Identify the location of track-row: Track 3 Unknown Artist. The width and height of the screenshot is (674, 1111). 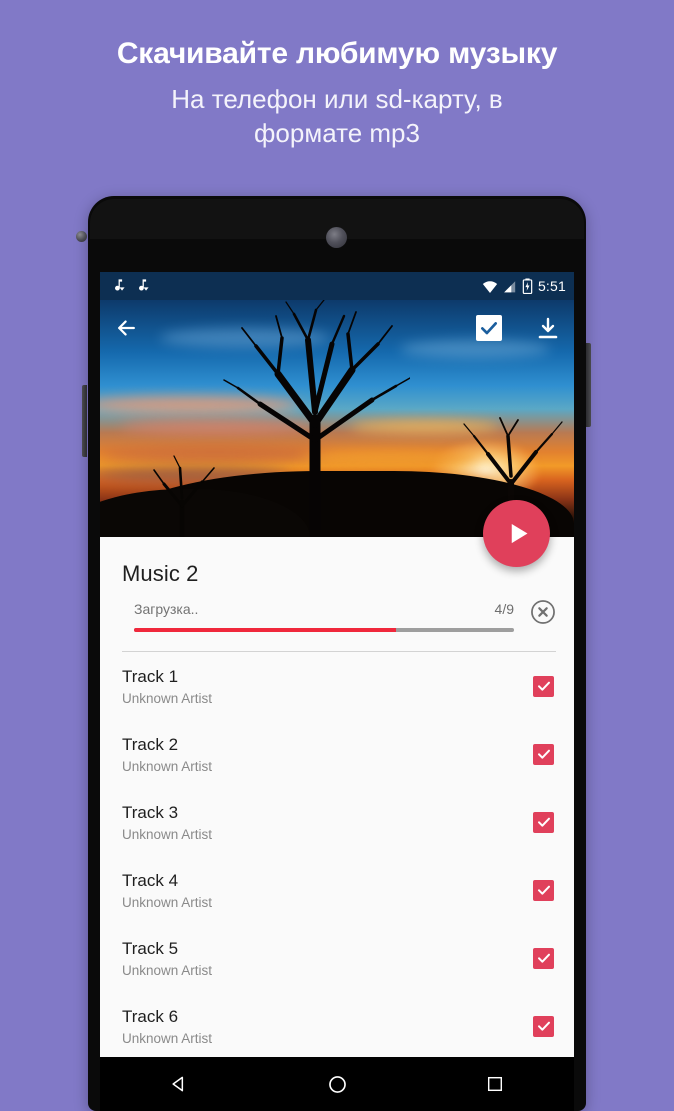
(337, 822).